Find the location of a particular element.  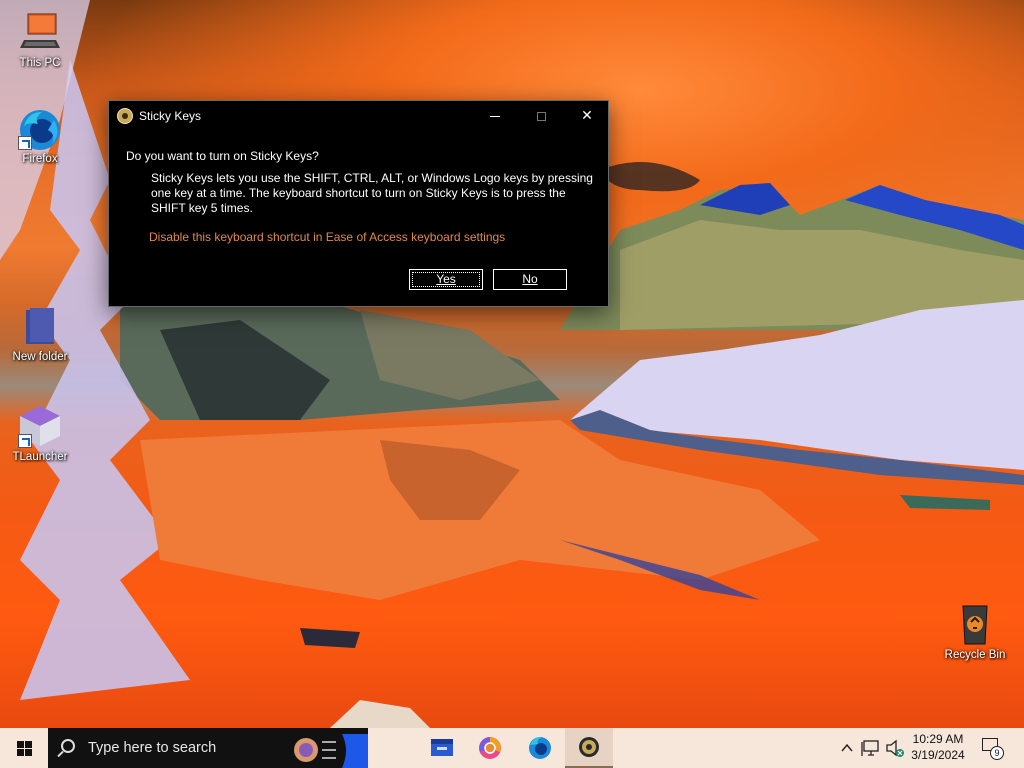

desktop-icon-this-pc: This PC is located at coordinates (40, 40).